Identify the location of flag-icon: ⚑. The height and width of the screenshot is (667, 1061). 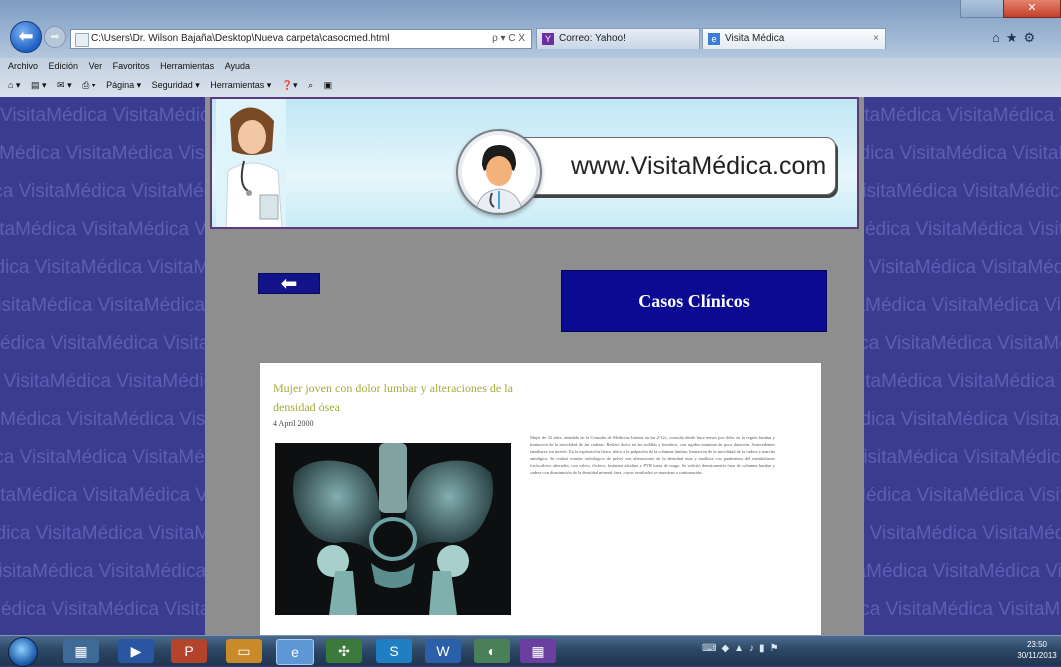
(777, 648).